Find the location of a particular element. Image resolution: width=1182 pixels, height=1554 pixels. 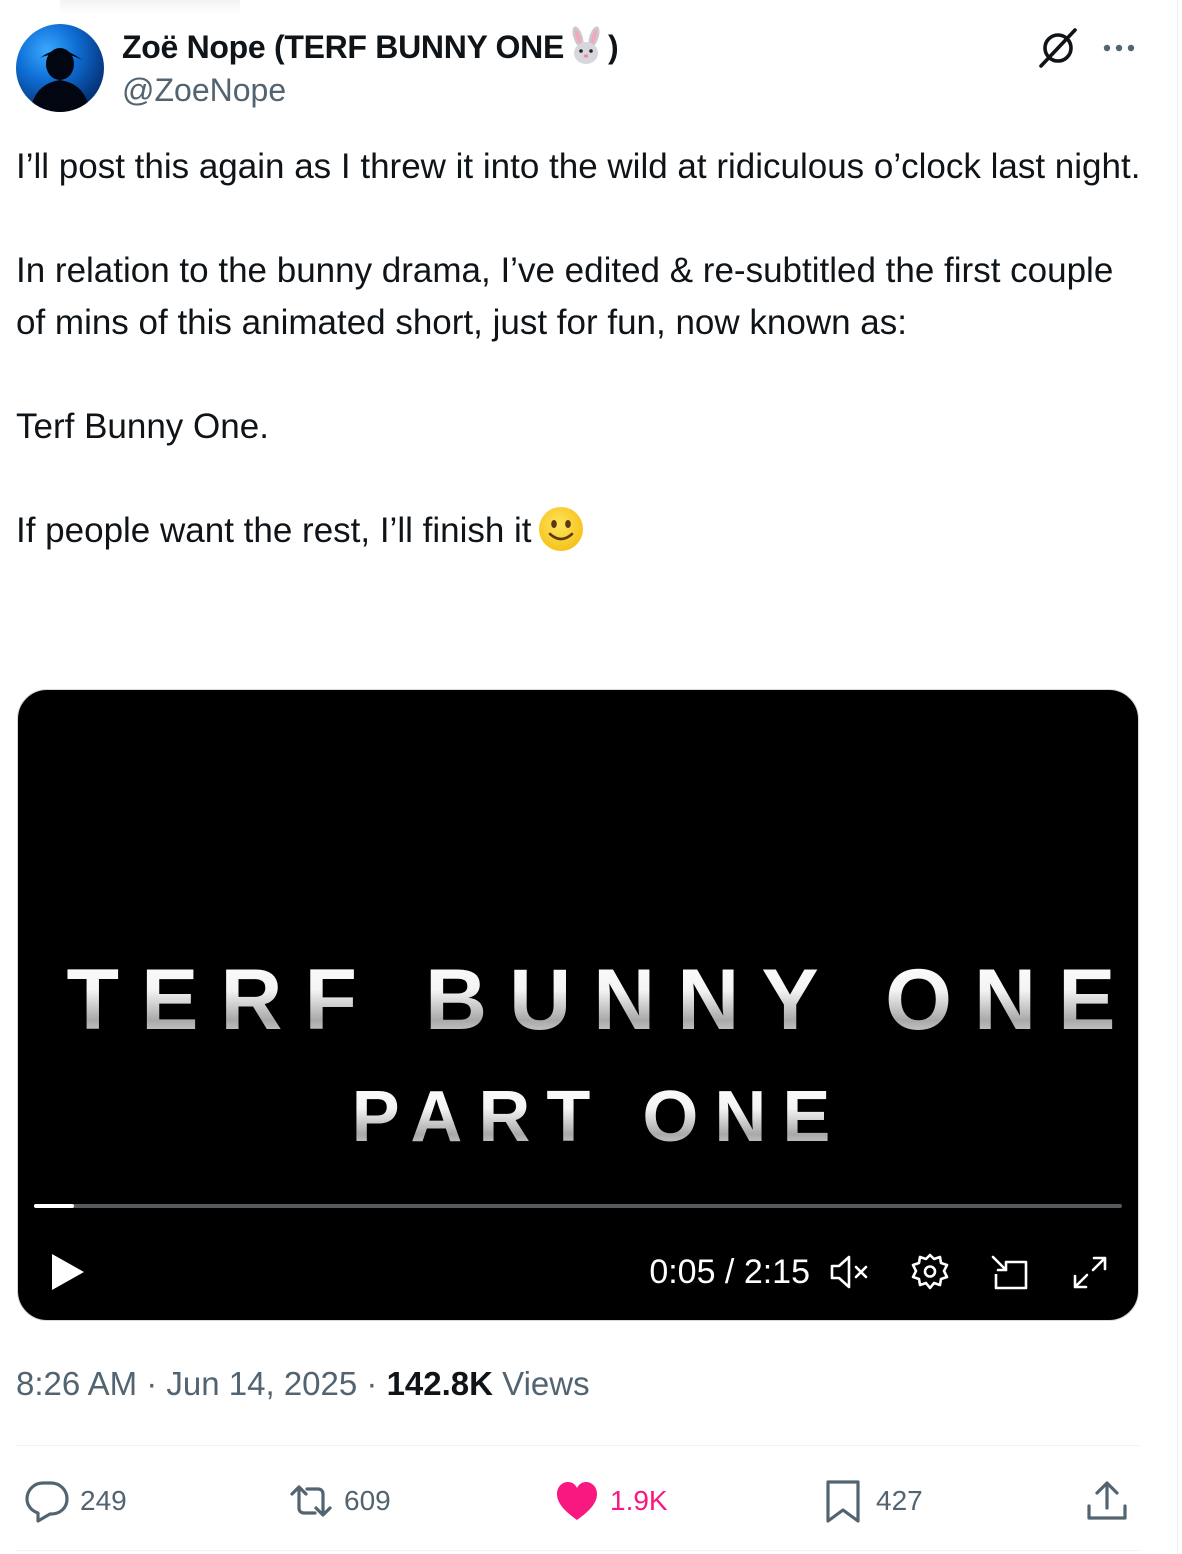

muted-speaker-icon is located at coordinates (849, 1272).